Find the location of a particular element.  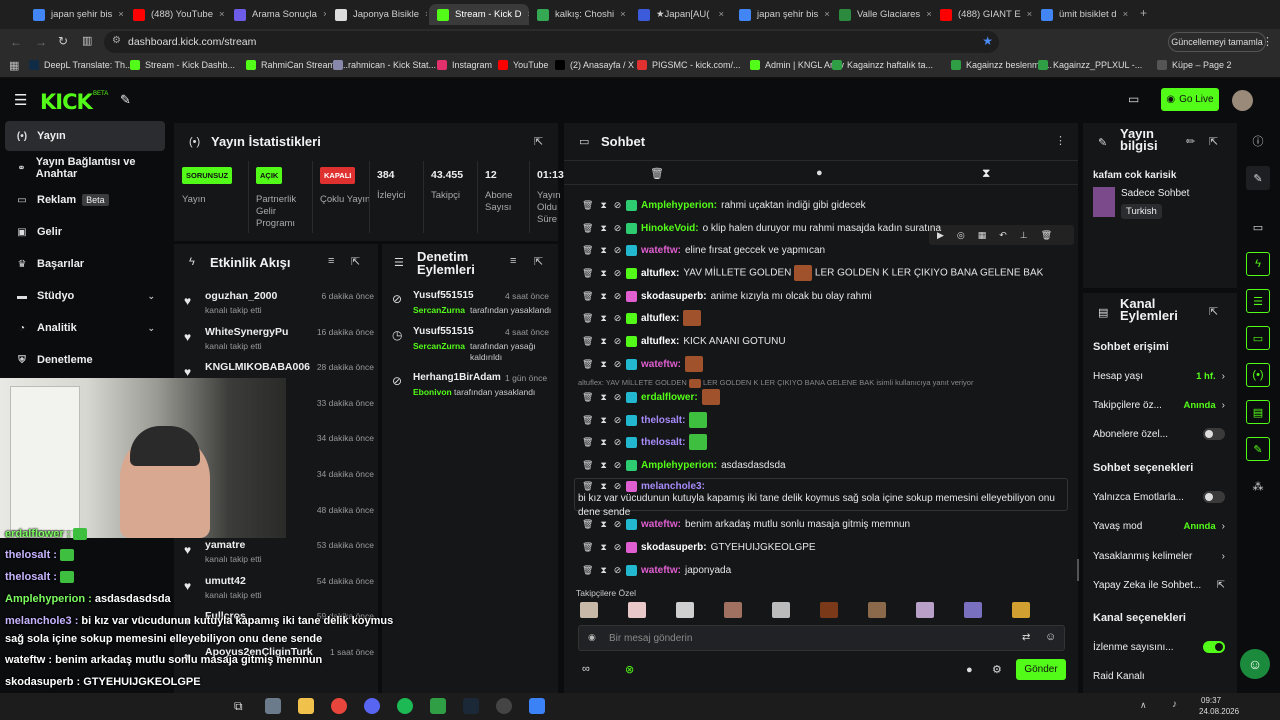

browser-tab: kalkış: Choshi × is located at coordinates (579, 14).